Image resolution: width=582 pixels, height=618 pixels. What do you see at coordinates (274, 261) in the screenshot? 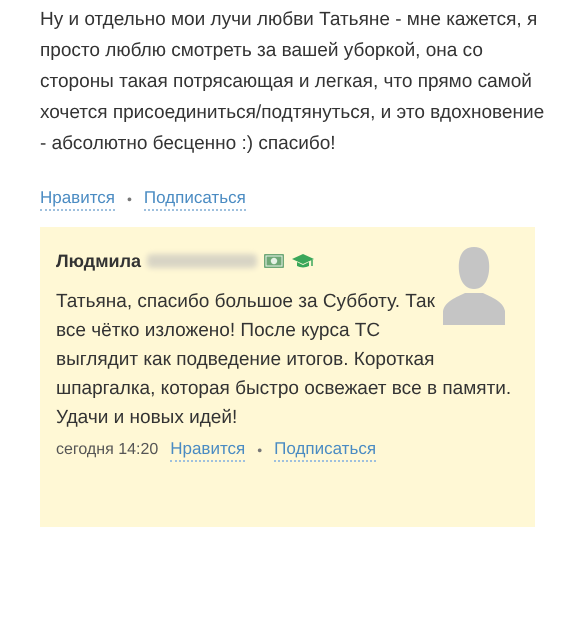
I see `banknote-icon` at bounding box center [274, 261].